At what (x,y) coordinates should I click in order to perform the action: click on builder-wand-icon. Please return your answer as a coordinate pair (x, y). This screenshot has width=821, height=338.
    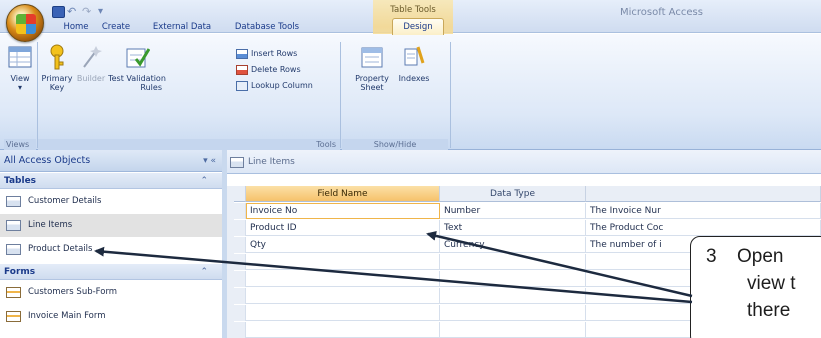
    Looking at the image, I should click on (91, 57).